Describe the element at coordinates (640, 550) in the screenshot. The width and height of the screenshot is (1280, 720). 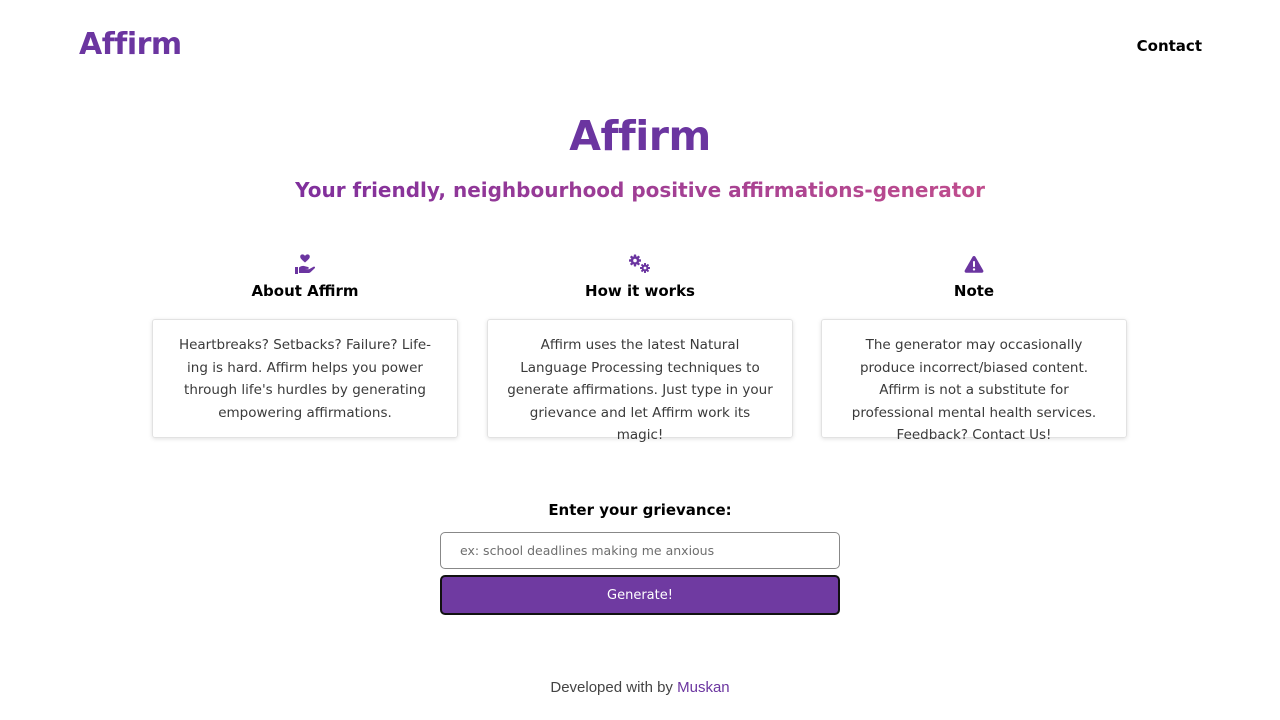
I see `grievance-input` at that location.